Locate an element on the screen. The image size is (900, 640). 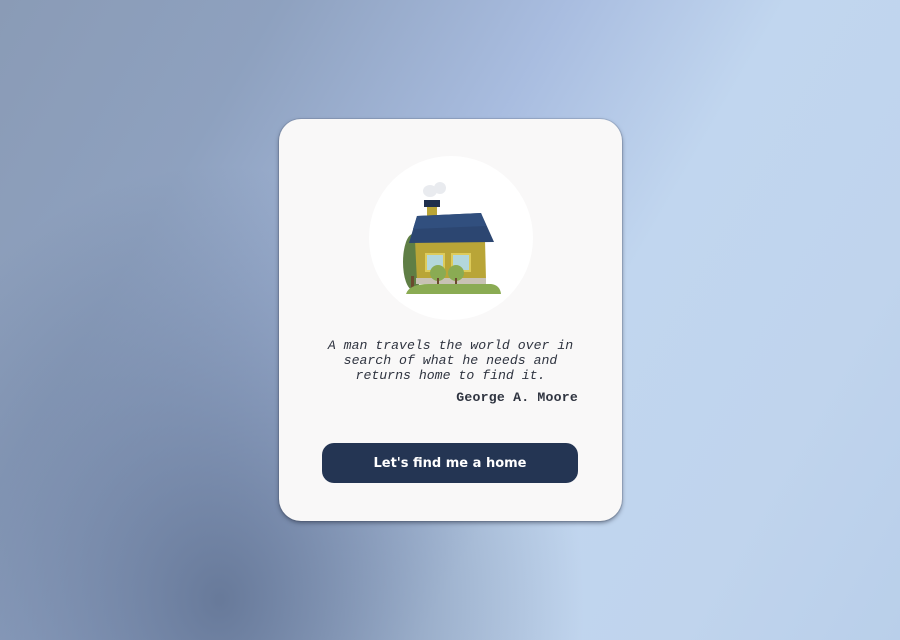
quote-author: George A. Moore is located at coordinates (517, 397).